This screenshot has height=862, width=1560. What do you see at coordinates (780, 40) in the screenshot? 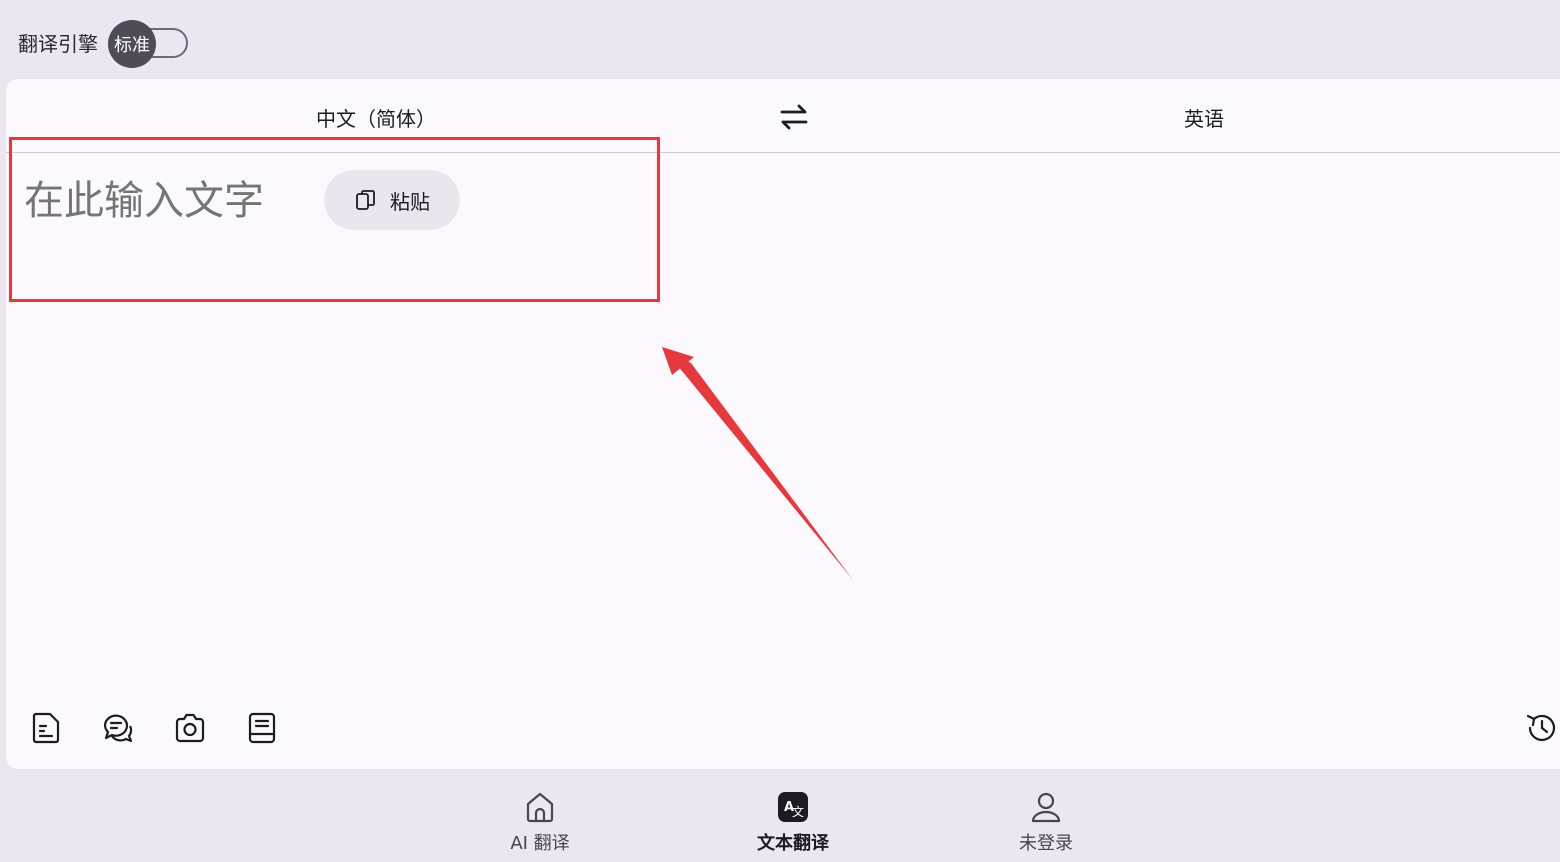
I see `top-bar: 翻译引擎 标准` at bounding box center [780, 40].